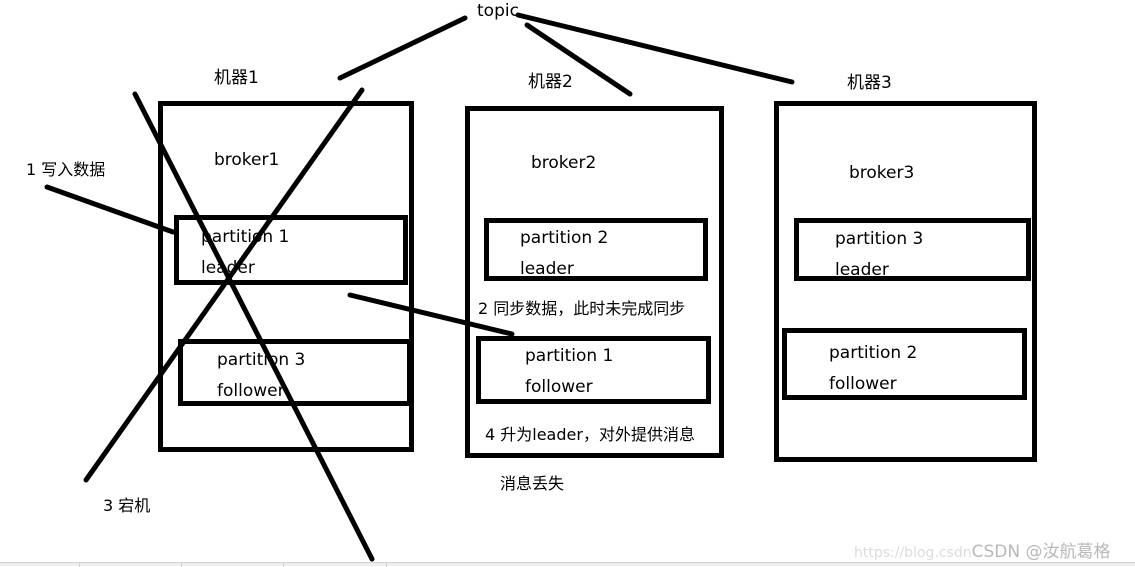 This screenshot has height=567, width=1135. Describe the element at coordinates (236, 78) in the screenshot. I see `machine1-label: 机器1` at that location.